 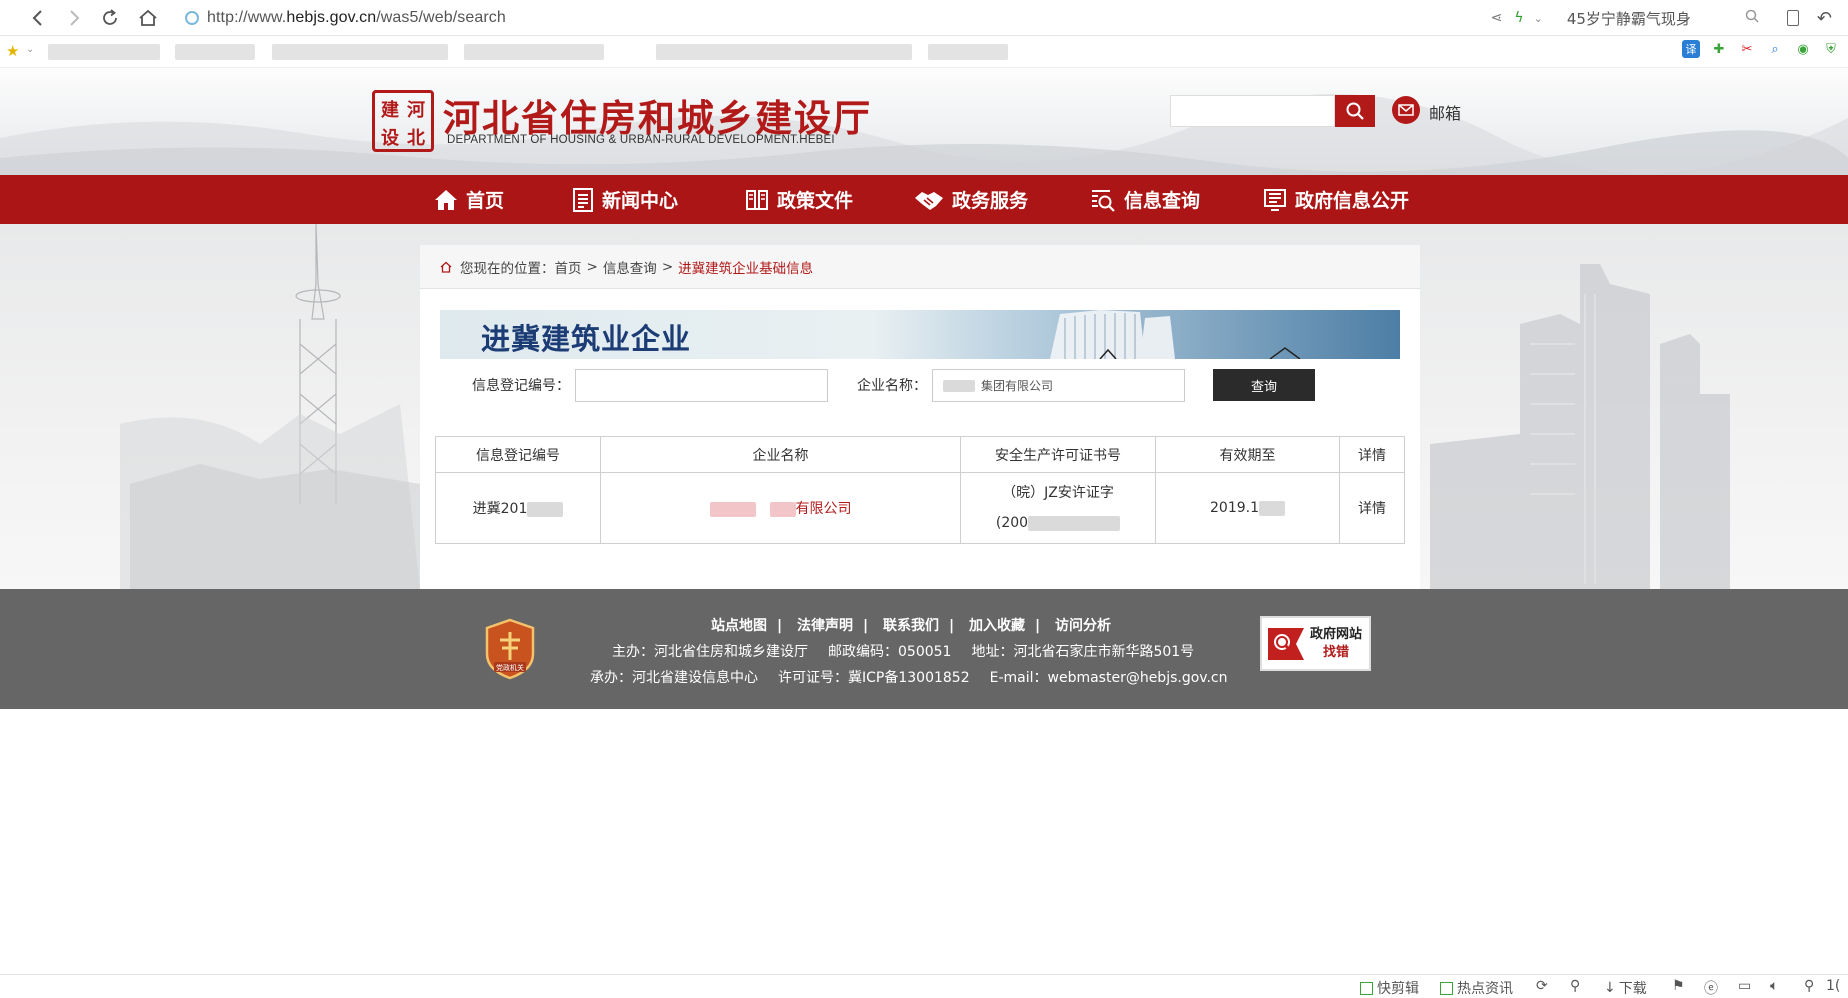 I want to click on reload-icon, so click(x=110, y=18).